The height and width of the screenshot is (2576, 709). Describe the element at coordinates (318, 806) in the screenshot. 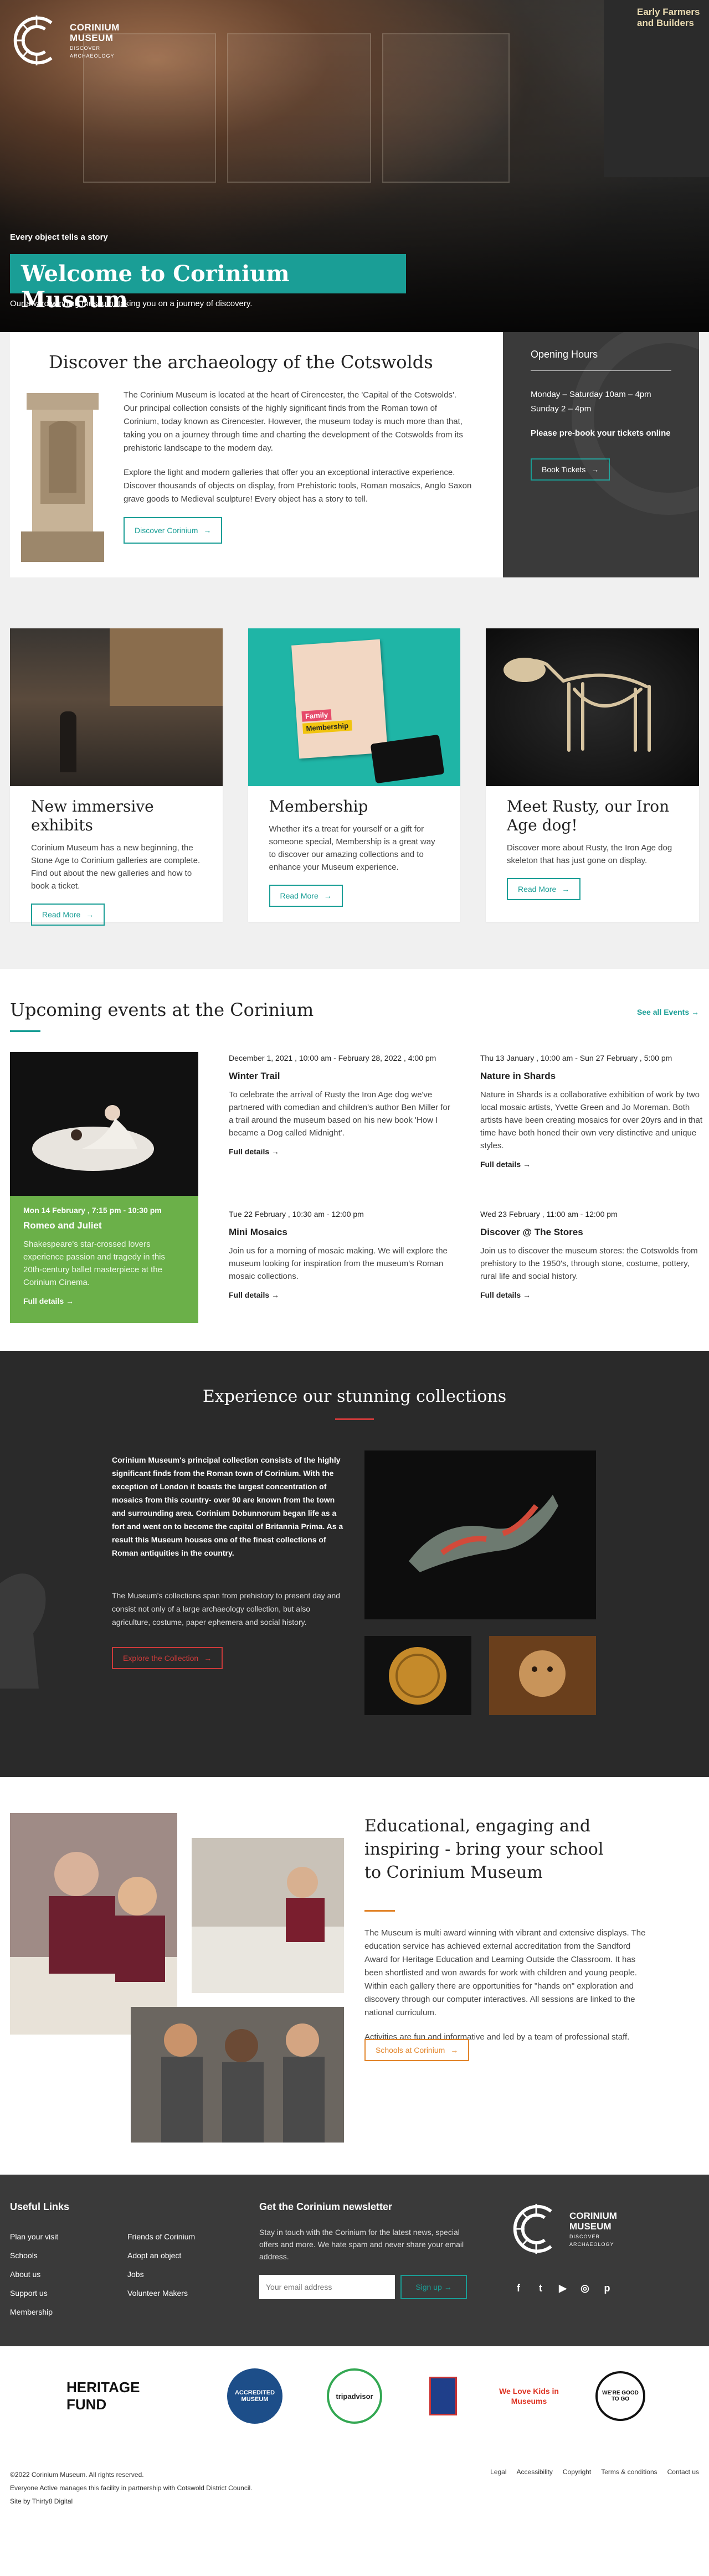

I see `feature-title: Membership` at that location.